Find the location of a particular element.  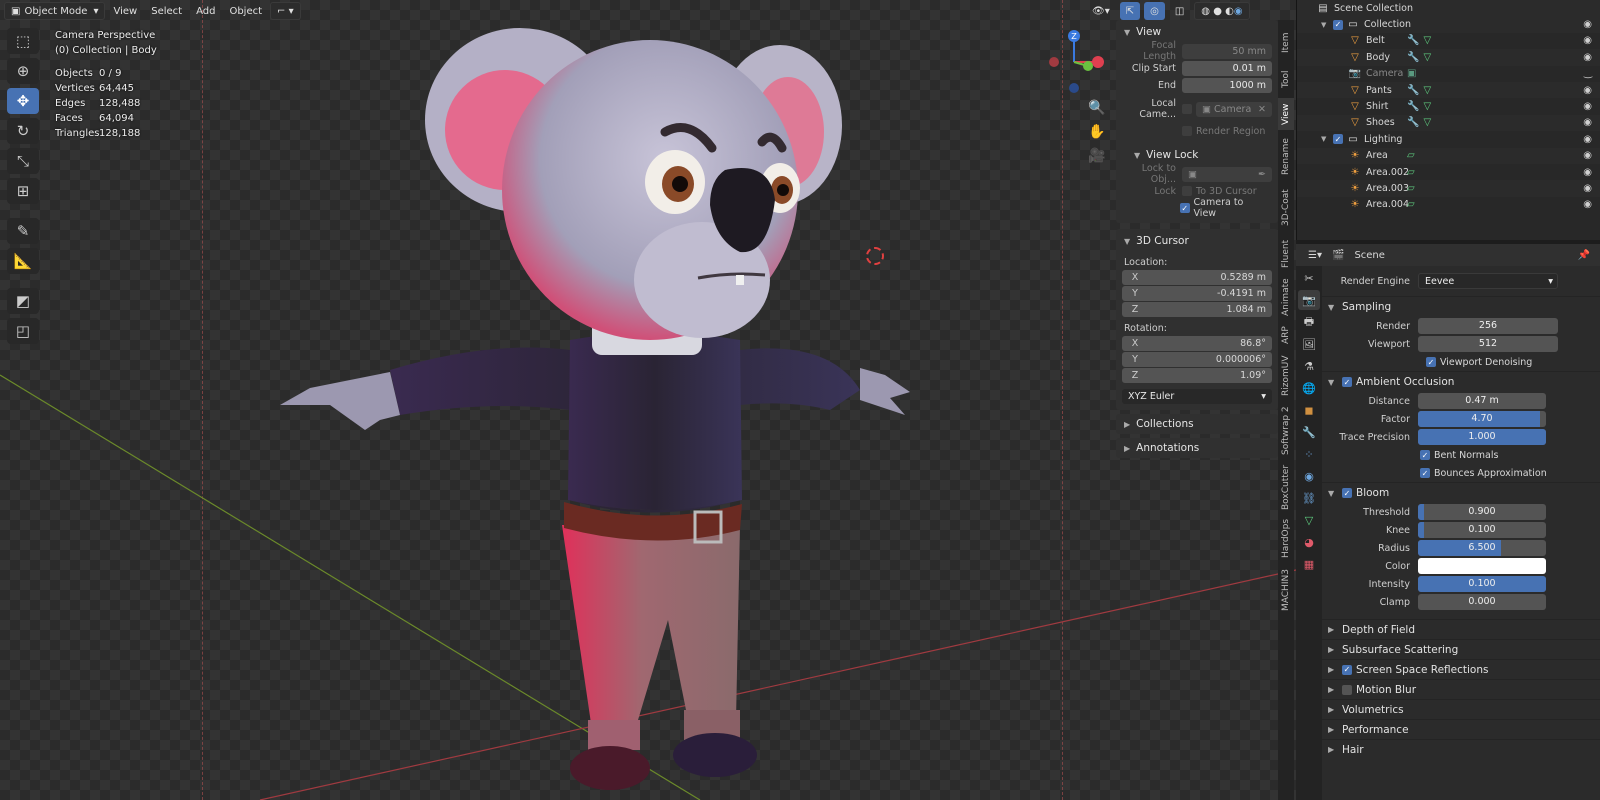

physics-props-icon: ◉ is located at coordinates (1309, 476).